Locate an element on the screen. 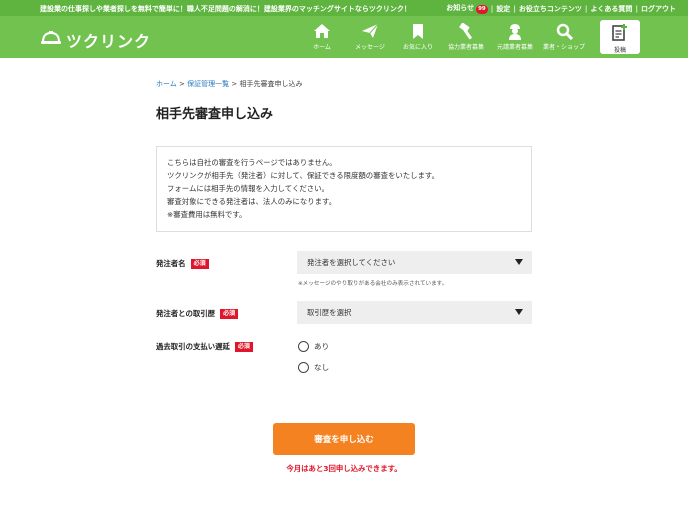 This screenshot has height=510, width=688. home-icon is located at coordinates (322, 31).